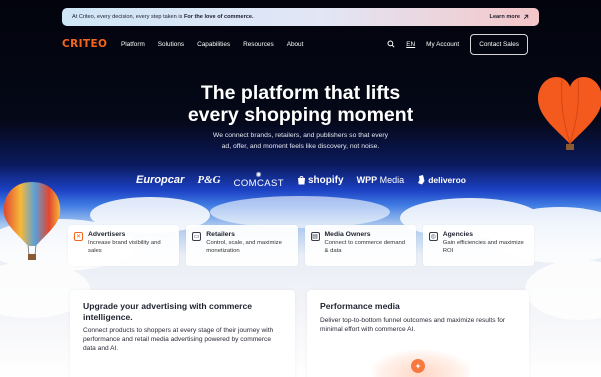 Image resolution: width=601 pixels, height=377 pixels. I want to click on card-description: Increase brand visibility and sales, so click(124, 247).